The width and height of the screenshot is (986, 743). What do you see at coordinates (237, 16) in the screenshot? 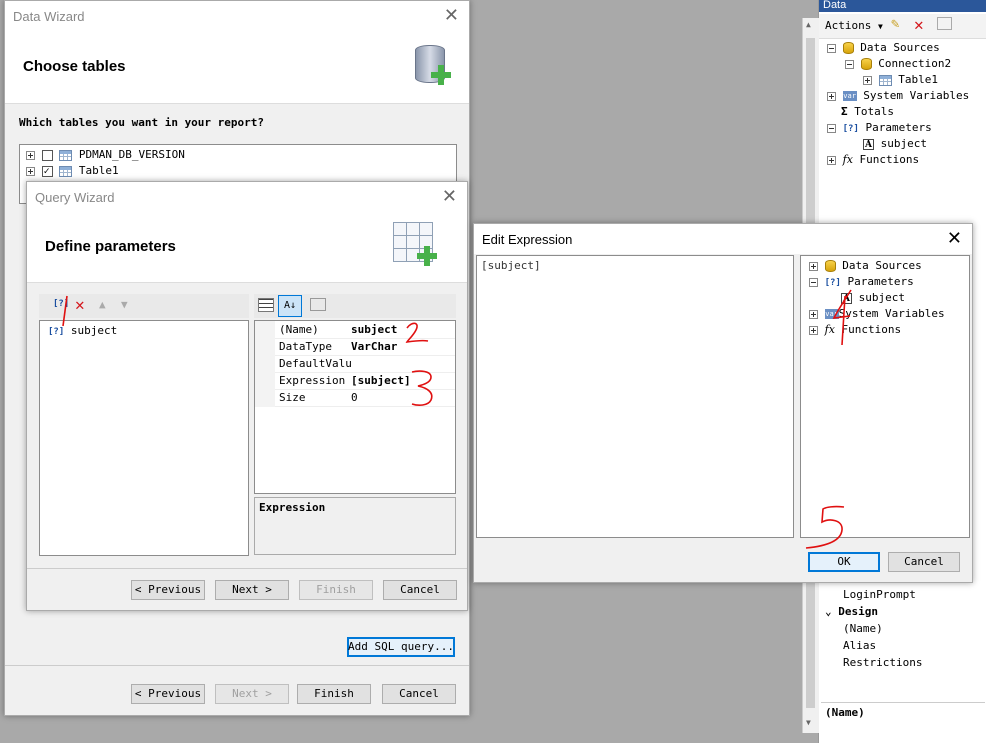
I see `data-wizard-titlebar: Data Wizard ✕` at bounding box center [237, 16].